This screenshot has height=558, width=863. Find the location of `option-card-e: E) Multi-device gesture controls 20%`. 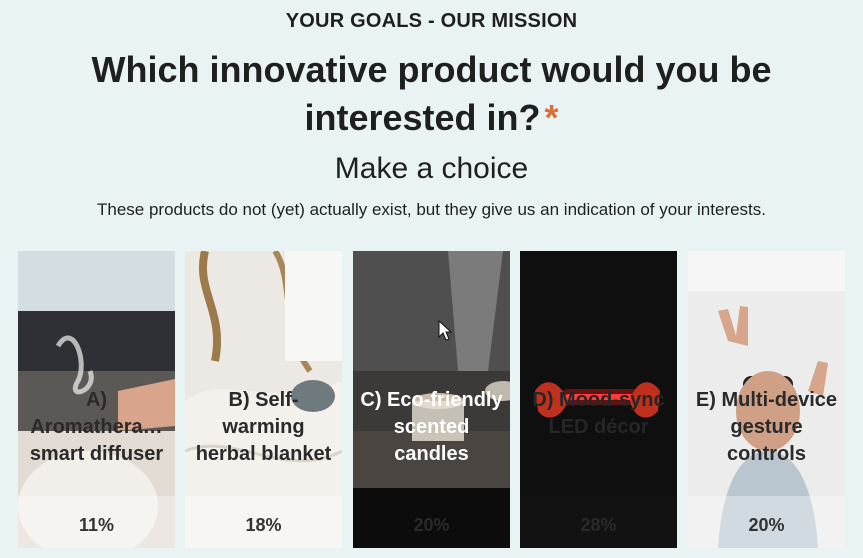

option-card-e: E) Multi-device gesture controls 20% is located at coordinates (766, 399).